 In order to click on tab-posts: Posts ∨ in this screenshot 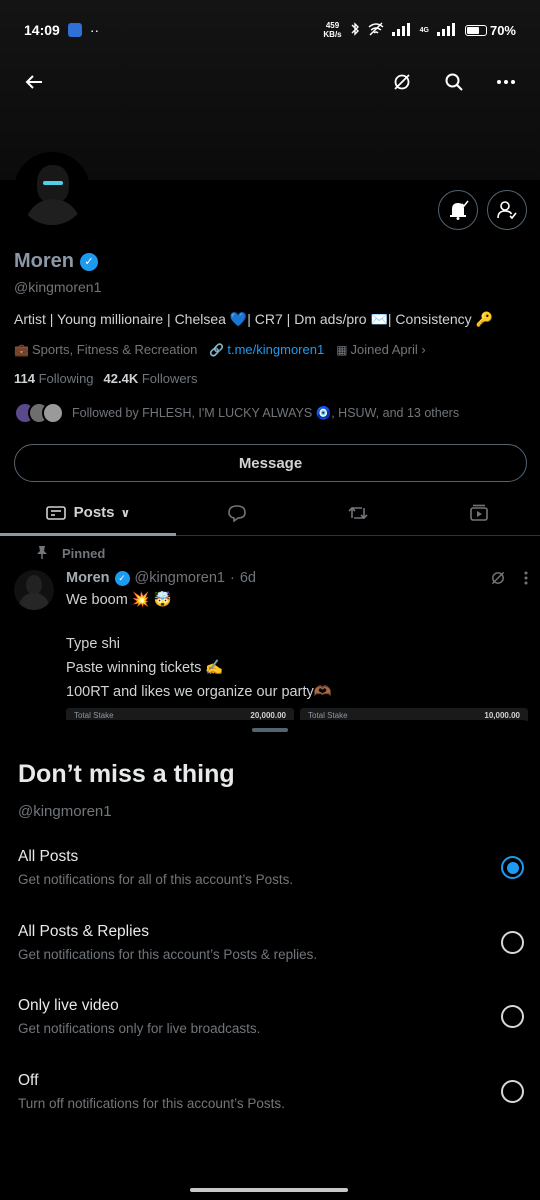, I will do `click(88, 513)`.